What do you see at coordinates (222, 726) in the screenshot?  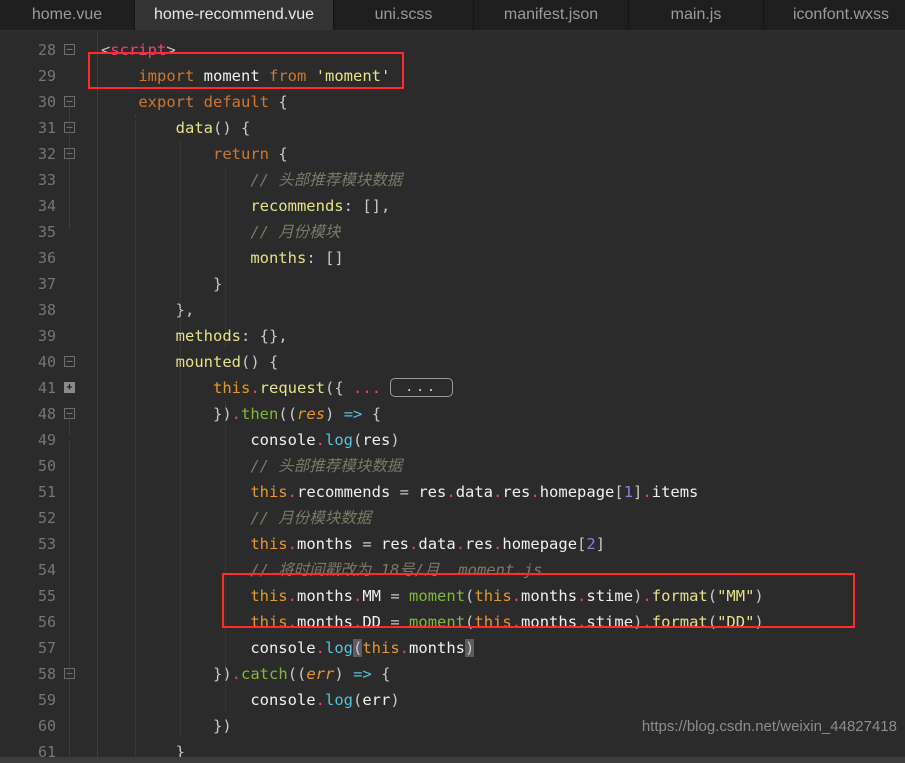 I see `code-text: })` at bounding box center [222, 726].